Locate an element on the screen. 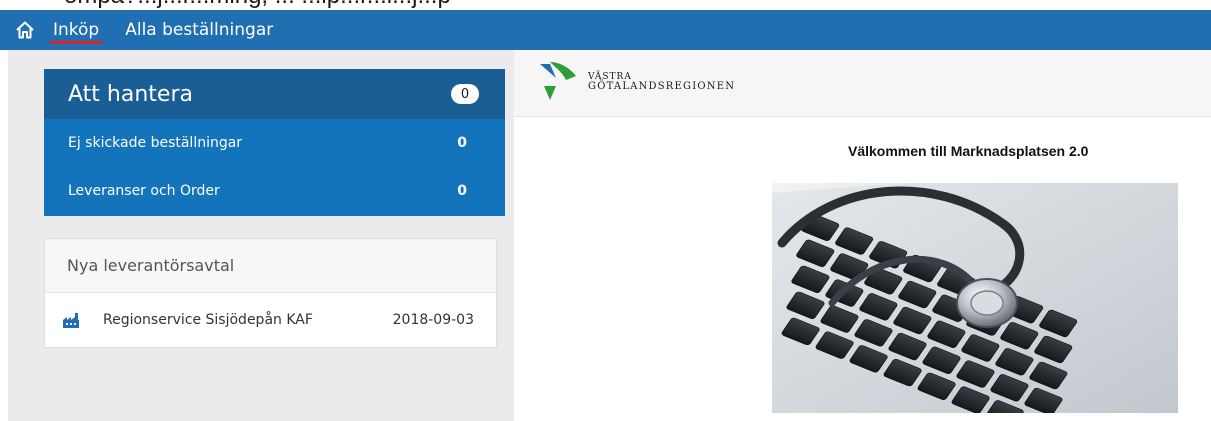 This screenshot has height=421, width=1211. nav-tab-inkop: Inköp is located at coordinates (76, 30).